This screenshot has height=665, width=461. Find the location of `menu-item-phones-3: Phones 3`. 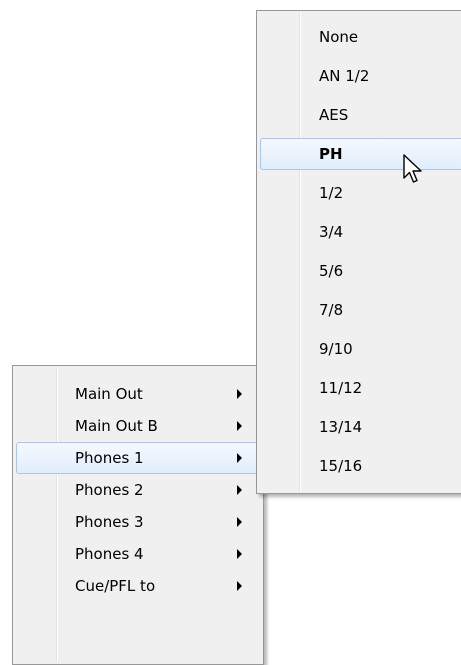

menu-item-phones-3: Phones 3 is located at coordinates (138, 522).